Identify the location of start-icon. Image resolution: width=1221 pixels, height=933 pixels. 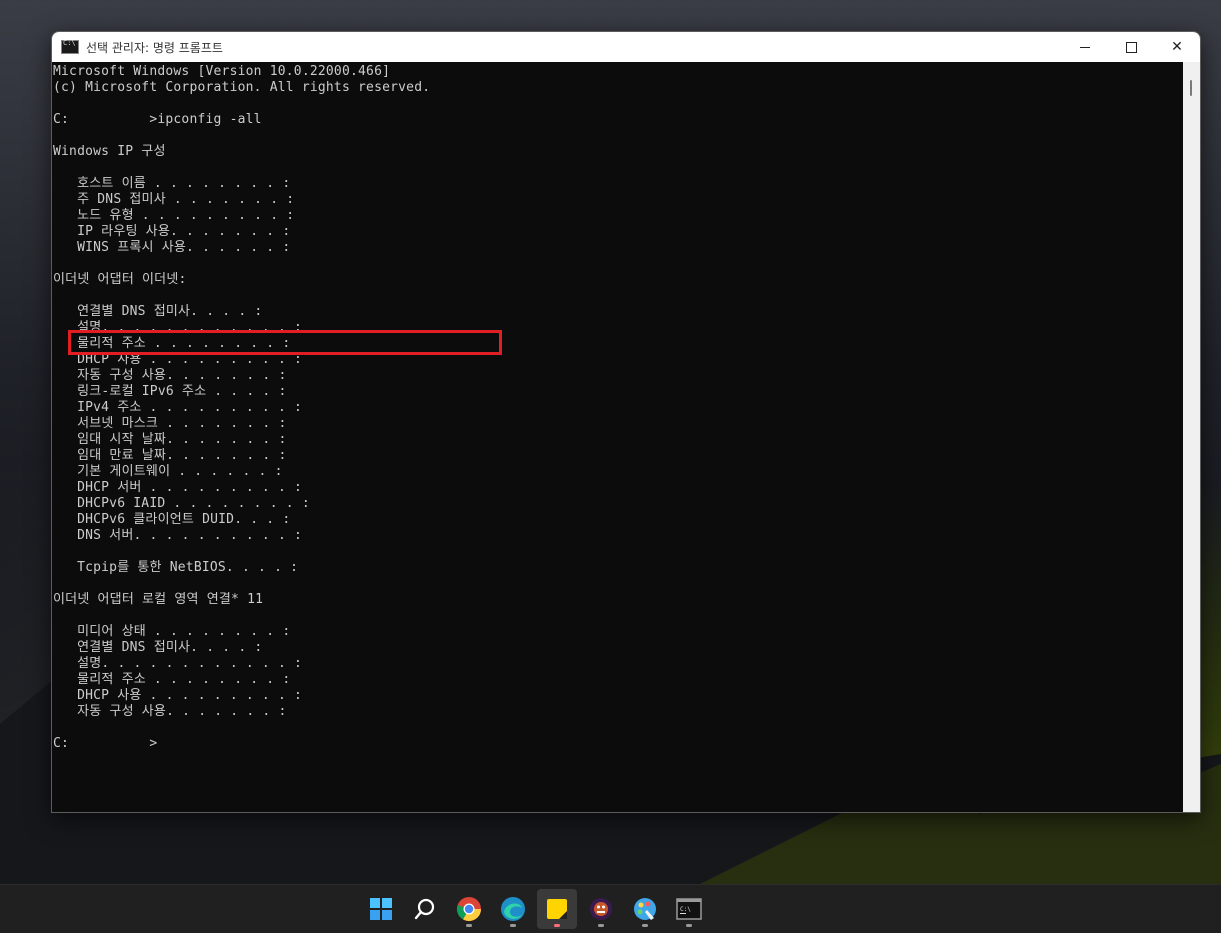
(381, 909).